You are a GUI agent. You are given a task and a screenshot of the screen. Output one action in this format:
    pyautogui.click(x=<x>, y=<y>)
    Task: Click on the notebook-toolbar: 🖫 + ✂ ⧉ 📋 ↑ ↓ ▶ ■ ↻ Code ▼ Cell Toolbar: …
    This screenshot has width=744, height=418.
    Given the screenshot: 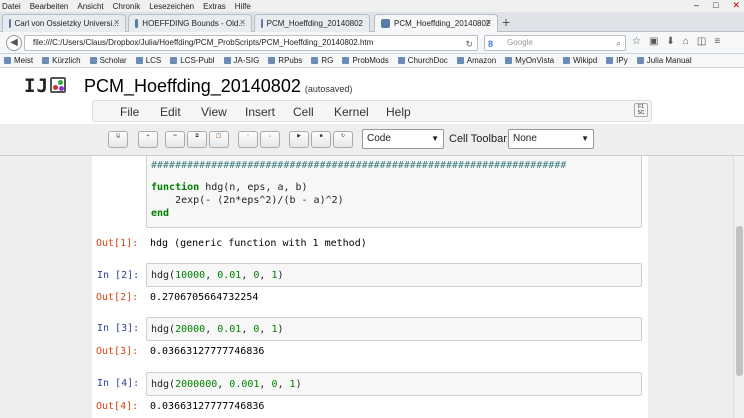 What is the action you would take?
    pyautogui.click(x=372, y=140)
    